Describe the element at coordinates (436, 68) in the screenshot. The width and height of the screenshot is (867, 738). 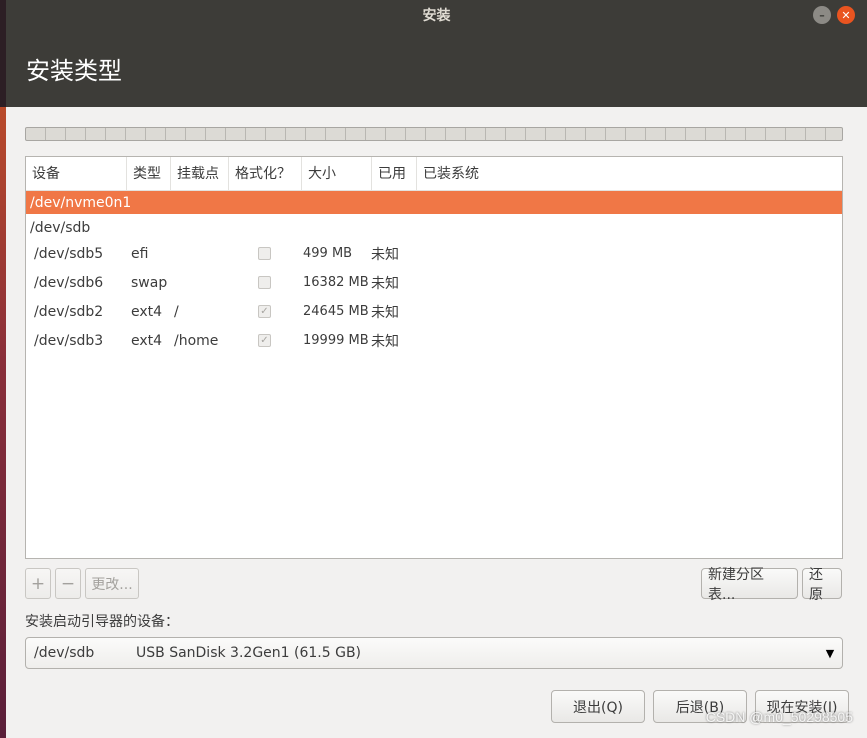
I see `page-header: 安装类型` at that location.